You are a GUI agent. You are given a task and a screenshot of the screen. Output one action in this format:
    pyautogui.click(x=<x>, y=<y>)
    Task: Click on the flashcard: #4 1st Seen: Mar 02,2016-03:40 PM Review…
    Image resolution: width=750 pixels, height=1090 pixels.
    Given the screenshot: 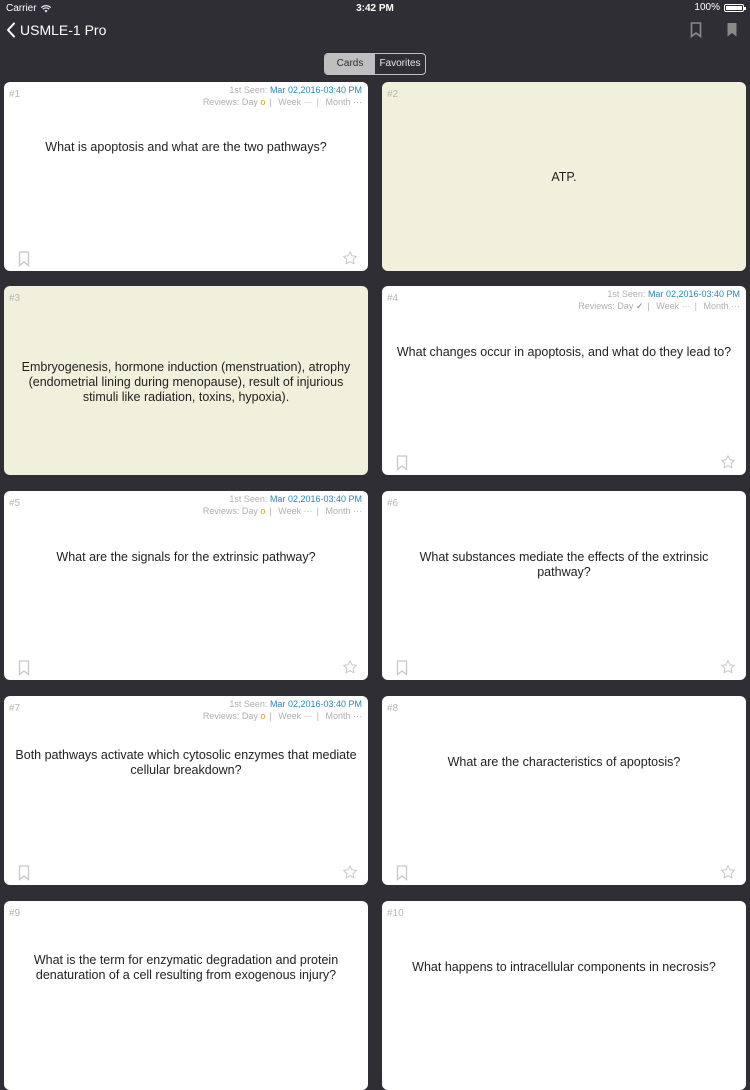 What is the action you would take?
    pyautogui.click(x=564, y=380)
    